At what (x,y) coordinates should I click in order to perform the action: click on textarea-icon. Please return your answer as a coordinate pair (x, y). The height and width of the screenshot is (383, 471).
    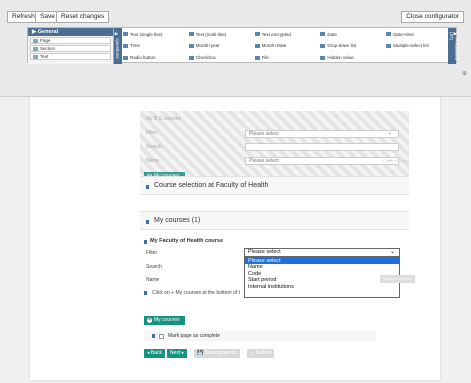
    Looking at the image, I should click on (191, 34).